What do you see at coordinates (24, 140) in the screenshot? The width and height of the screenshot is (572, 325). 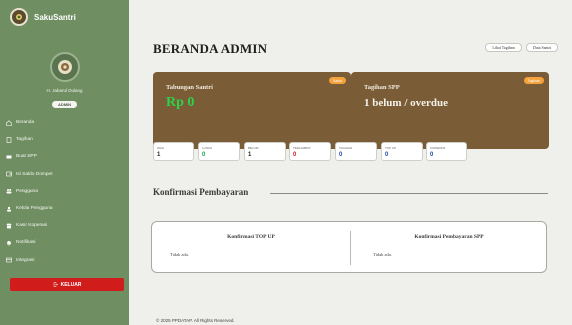 I see `sidebar-item-label: Tagihan` at bounding box center [24, 140].